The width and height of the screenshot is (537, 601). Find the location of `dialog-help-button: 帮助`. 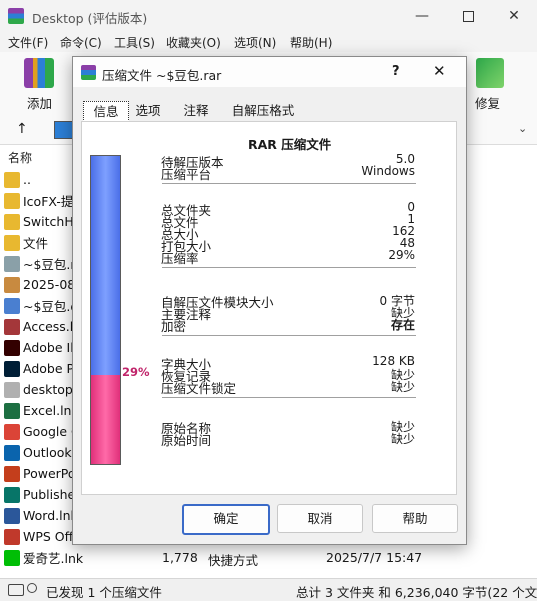

dialog-help-button: 帮助 is located at coordinates (415, 518).